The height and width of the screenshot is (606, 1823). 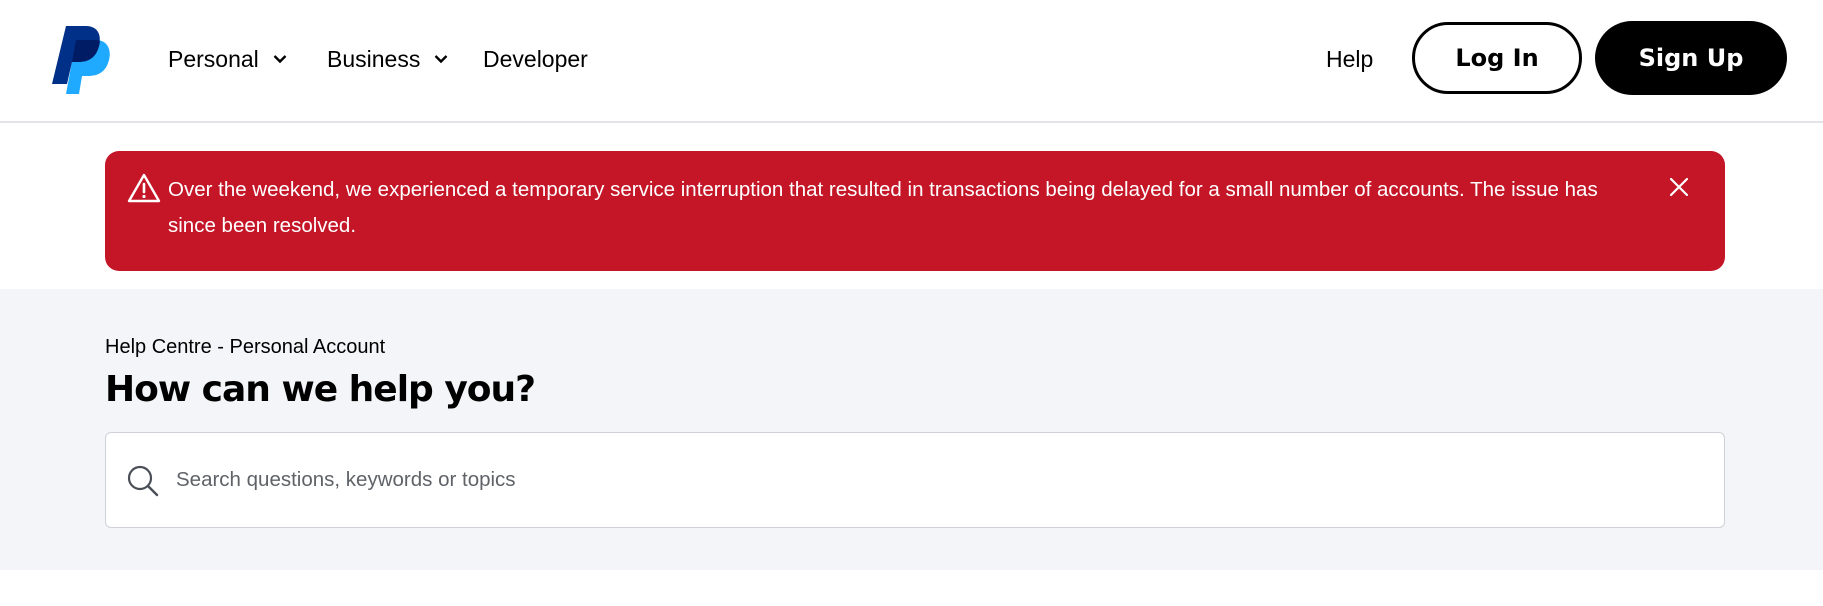 I want to click on signup-button-label: Sign Up, so click(x=1691, y=58).